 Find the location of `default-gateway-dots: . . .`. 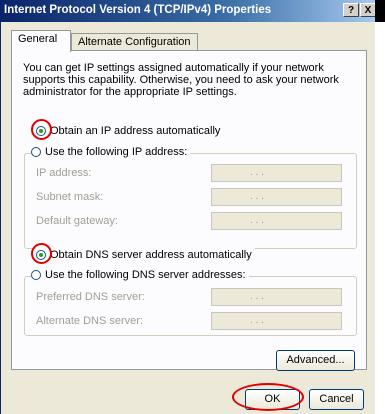

default-gateway-dots: . . . is located at coordinates (257, 220).